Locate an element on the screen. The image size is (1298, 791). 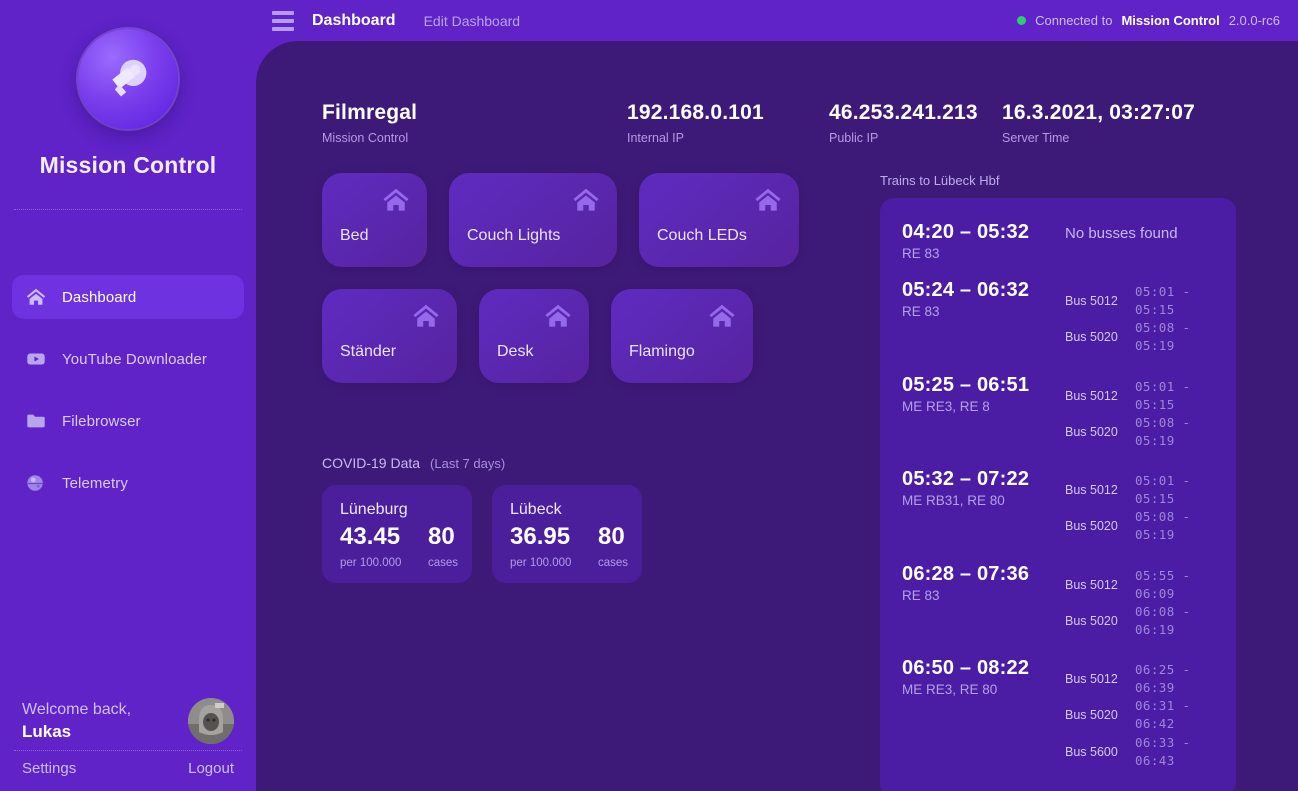
hamburger-menu-icon is located at coordinates (283, 21).